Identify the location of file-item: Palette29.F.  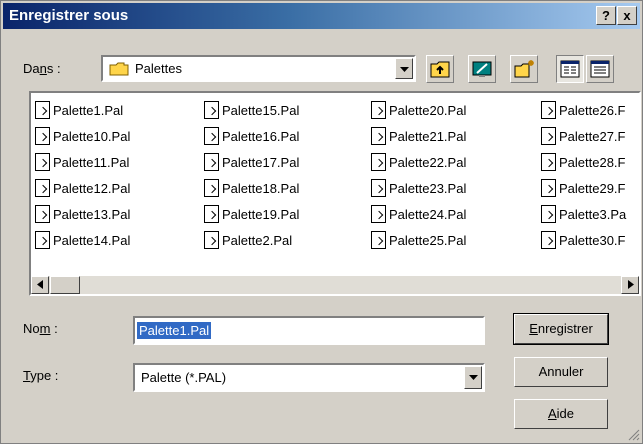
(583, 188).